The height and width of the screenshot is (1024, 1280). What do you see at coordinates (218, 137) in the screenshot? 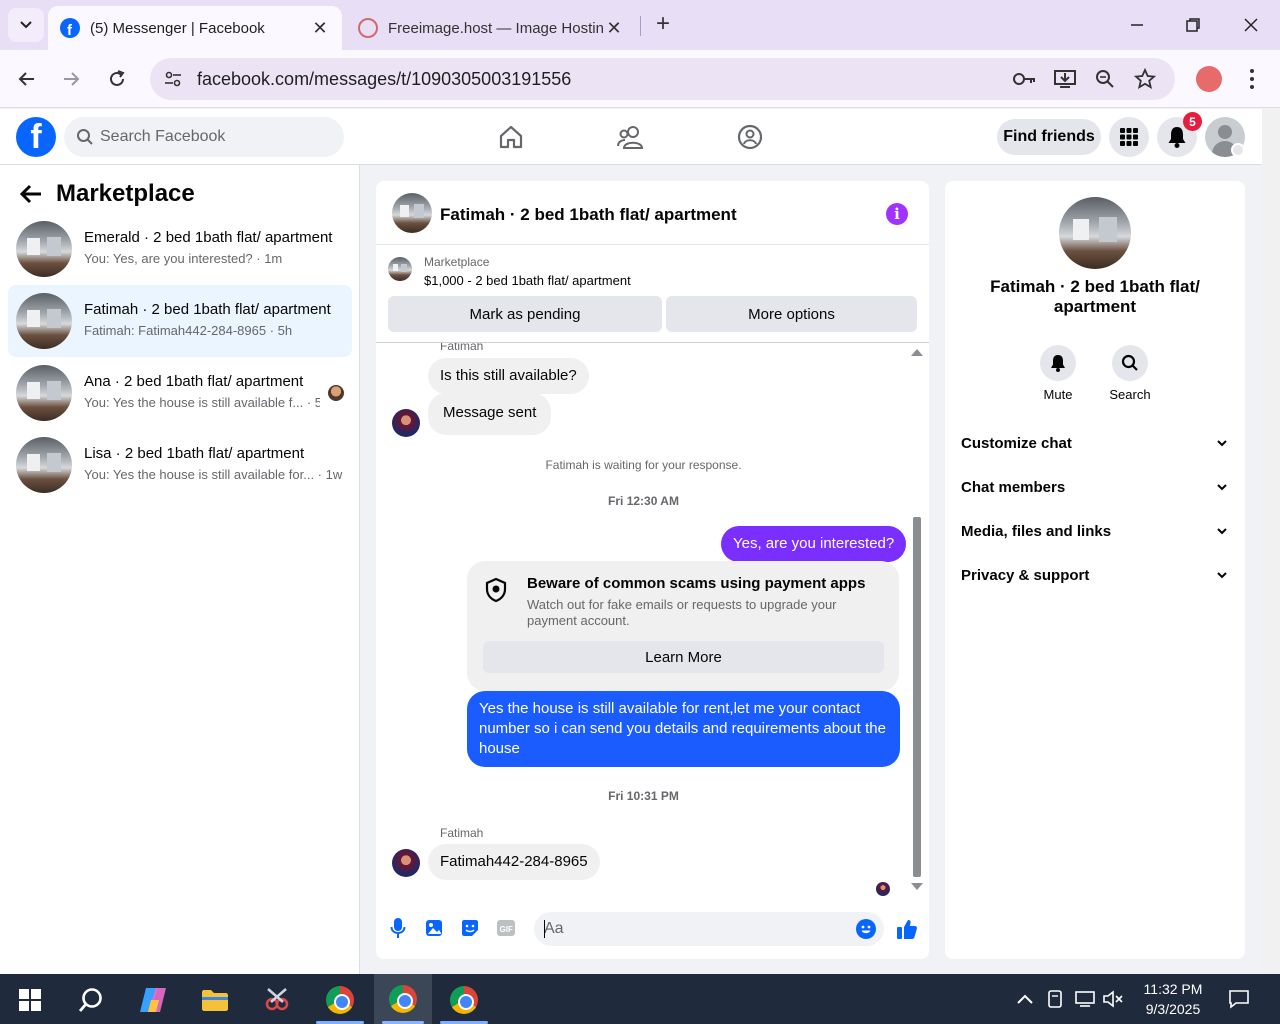
I see `search-input` at bounding box center [218, 137].